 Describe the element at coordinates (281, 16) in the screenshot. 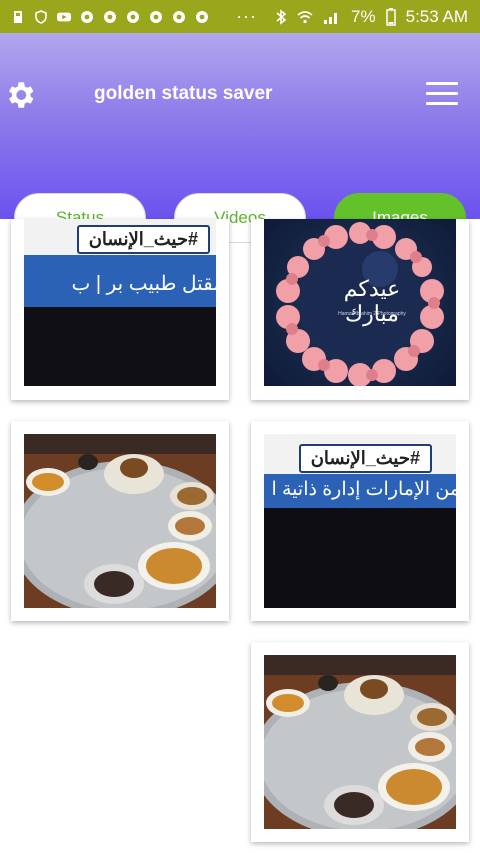

I see `bluetooth-icon` at that location.